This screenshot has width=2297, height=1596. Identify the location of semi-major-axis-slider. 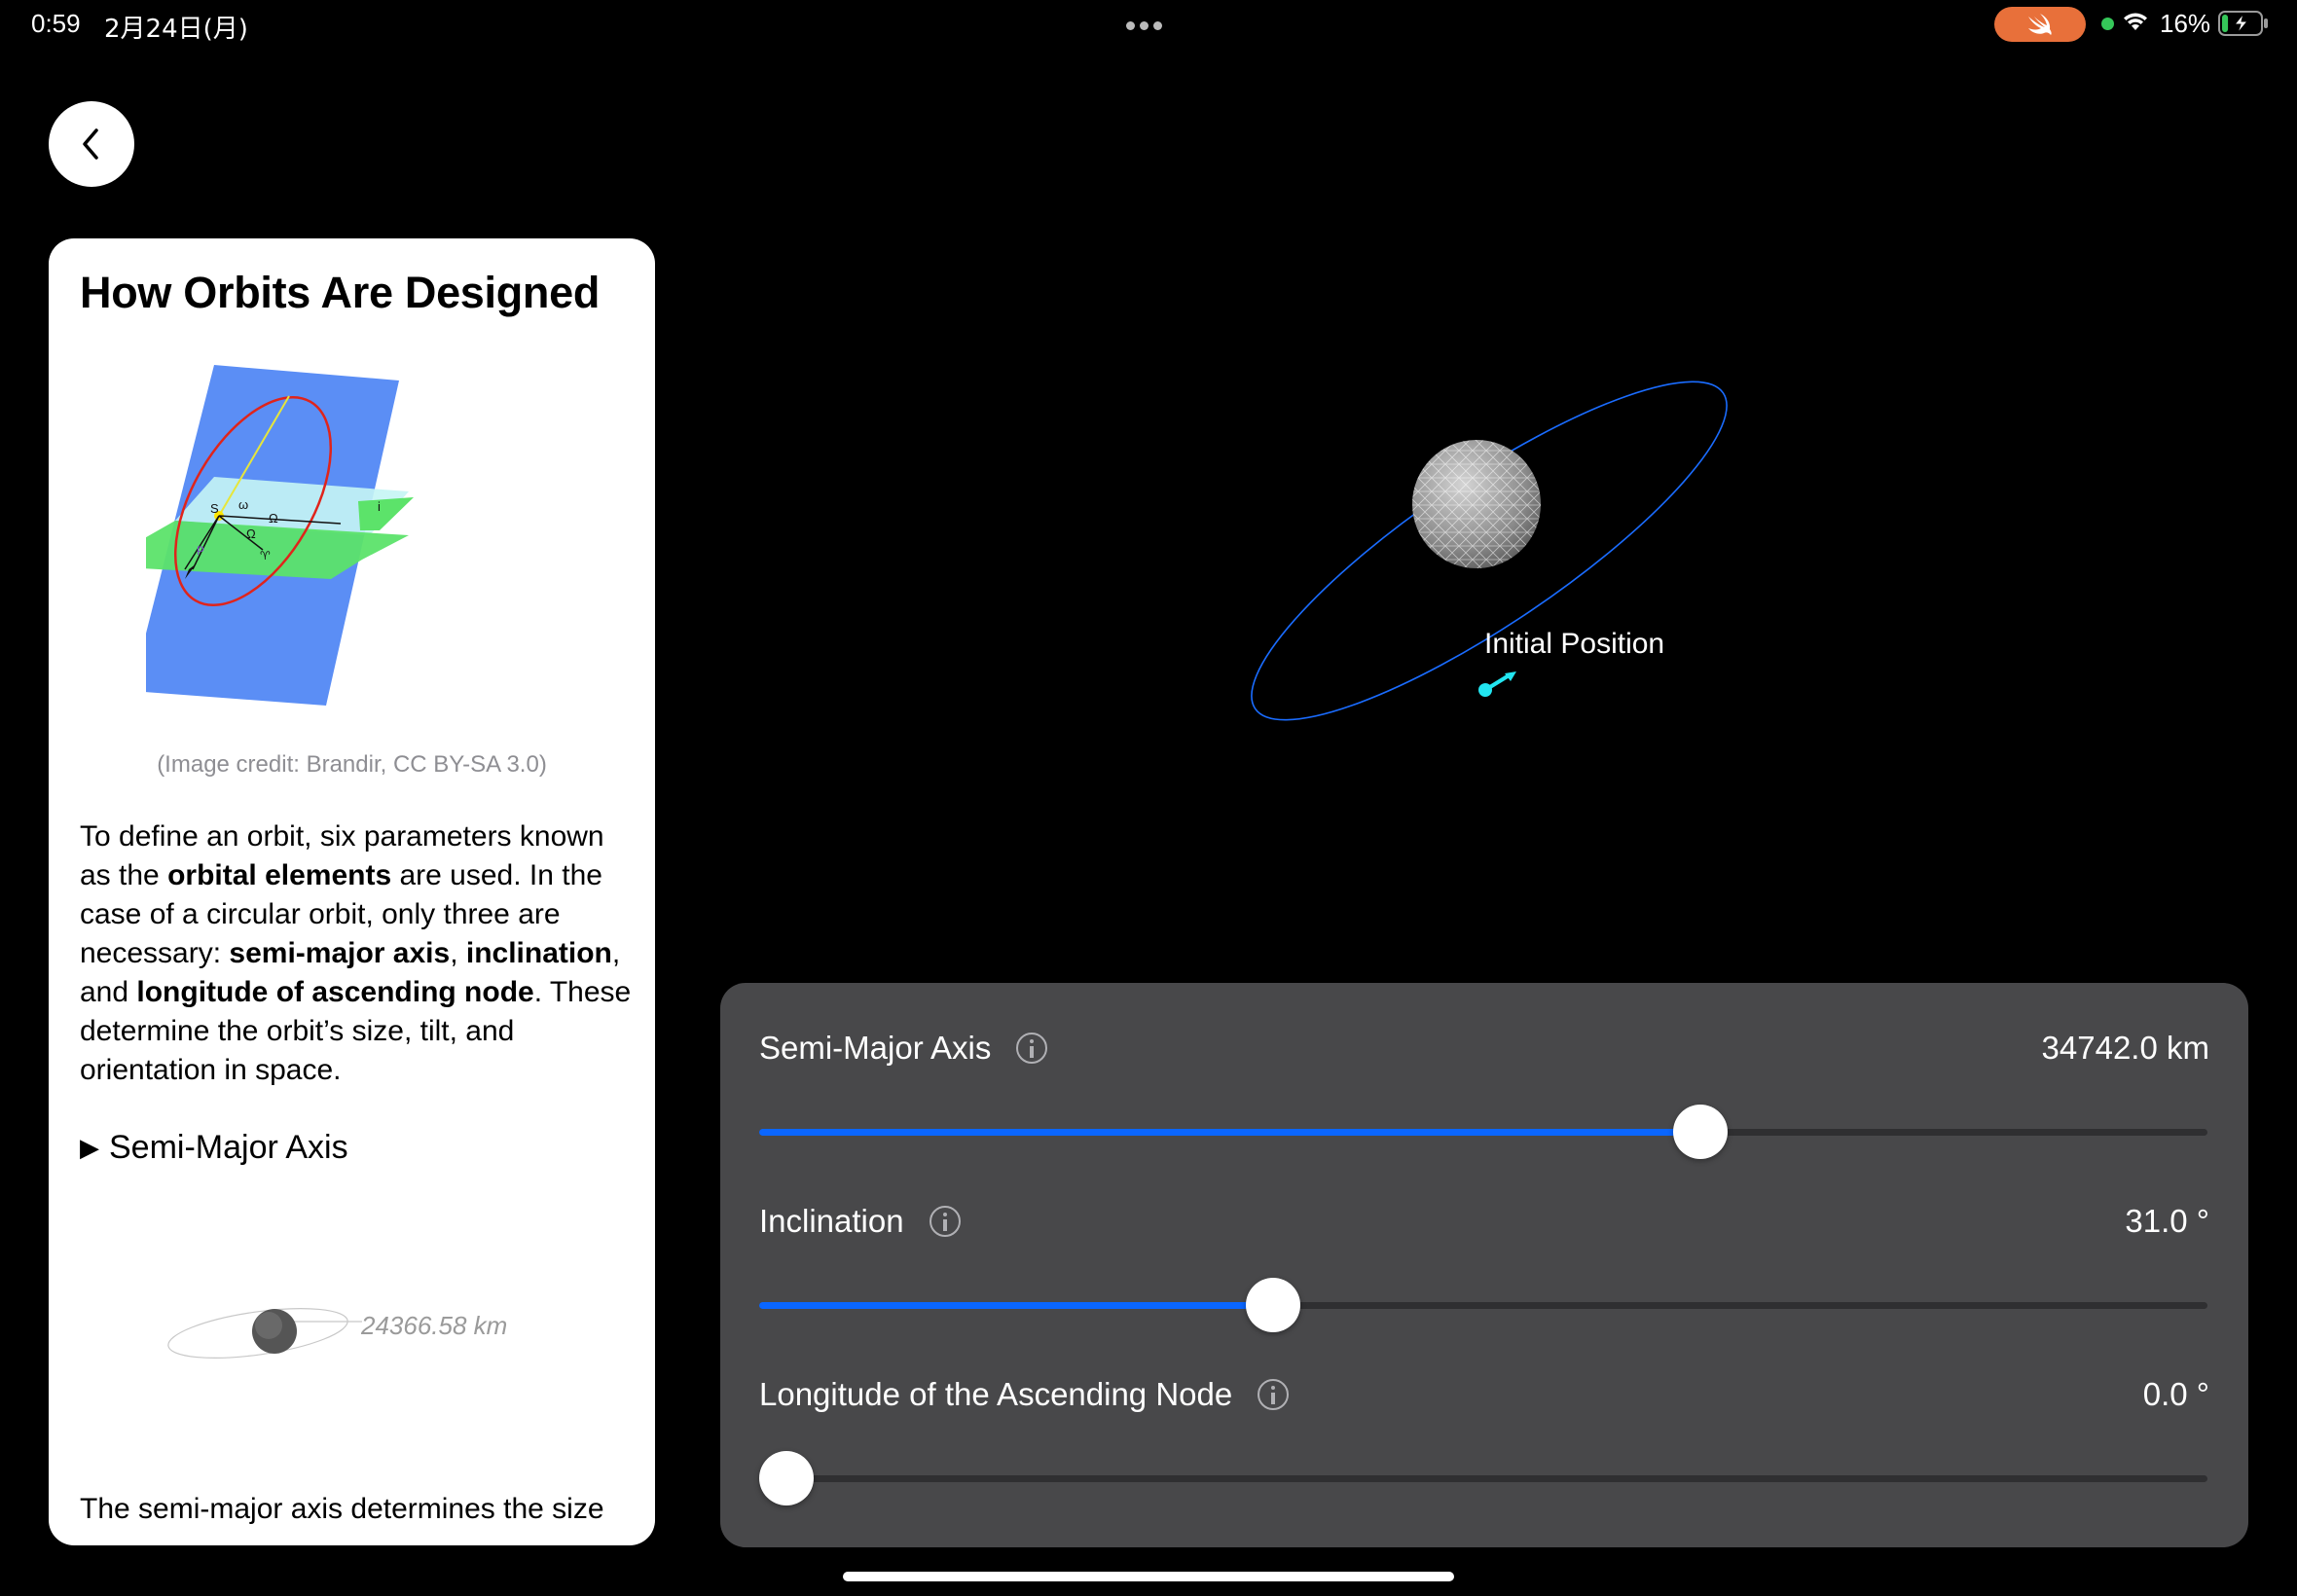
(1483, 1132).